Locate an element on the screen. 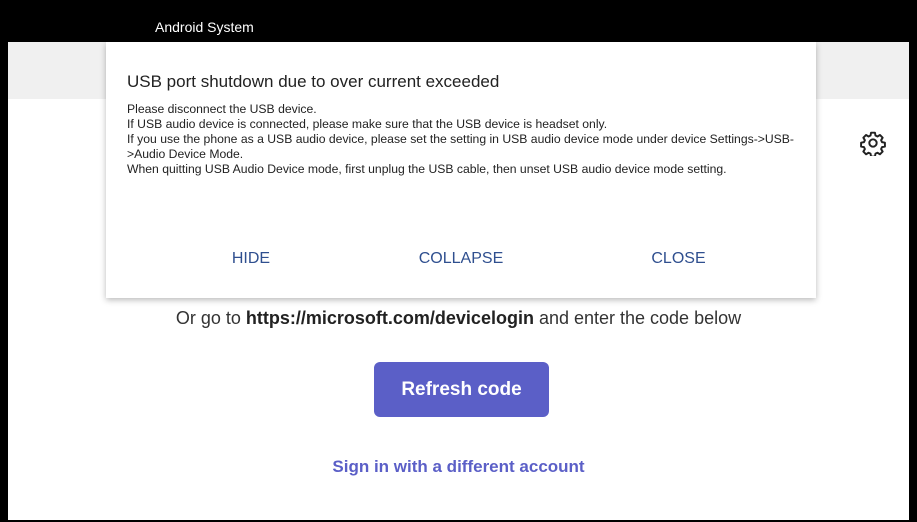  close-button: CLOSE is located at coordinates (678, 259).